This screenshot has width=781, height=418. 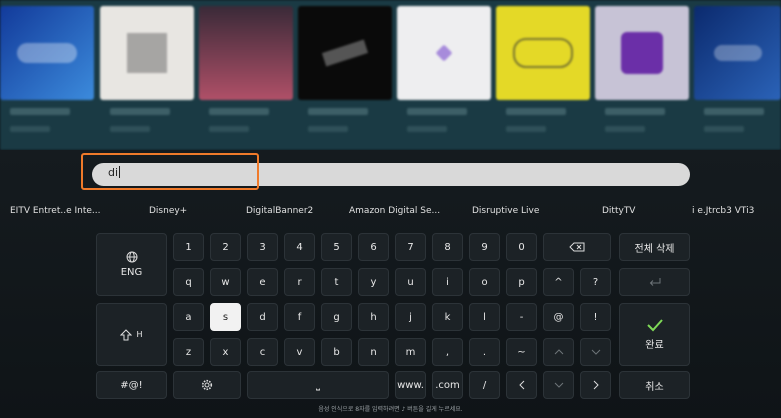 I want to click on cursor-left-key, so click(x=521, y=385).